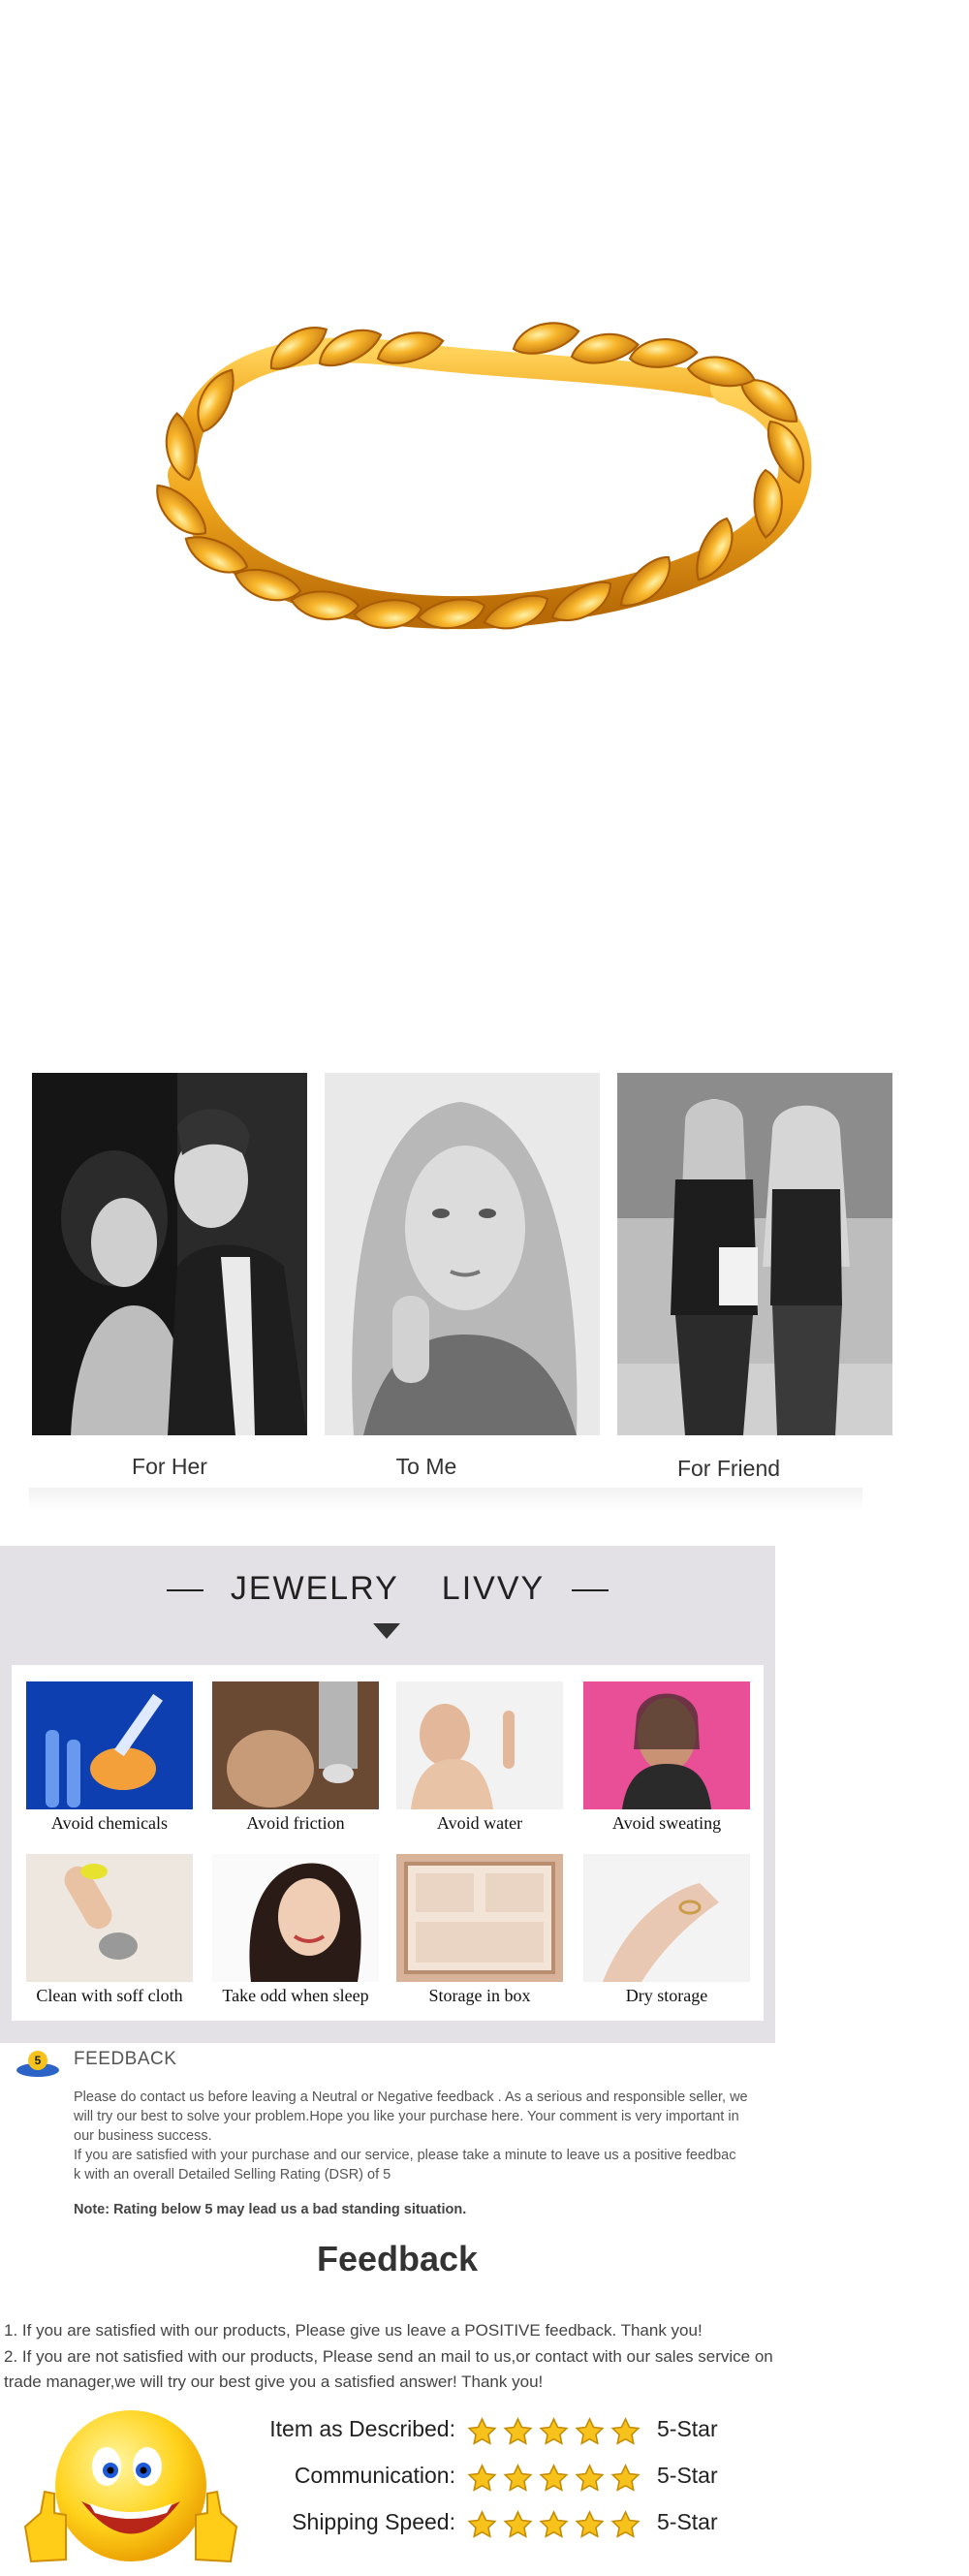 This screenshot has width=969, height=2576. What do you see at coordinates (386, 1631) in the screenshot?
I see `triangle-down-icon` at bounding box center [386, 1631].